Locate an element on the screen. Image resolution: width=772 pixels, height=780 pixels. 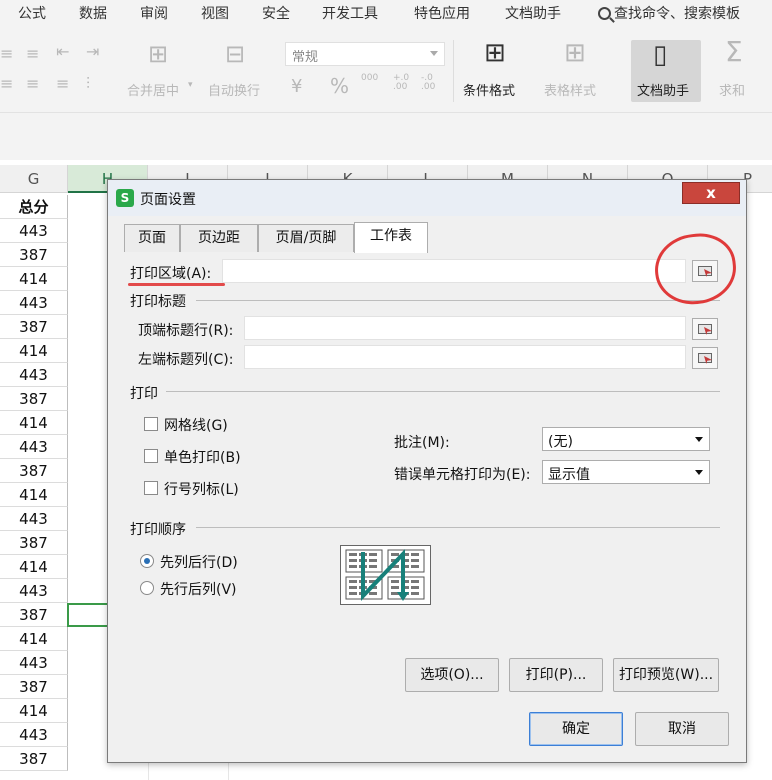
selected-cell is located at coordinates (88, 615).